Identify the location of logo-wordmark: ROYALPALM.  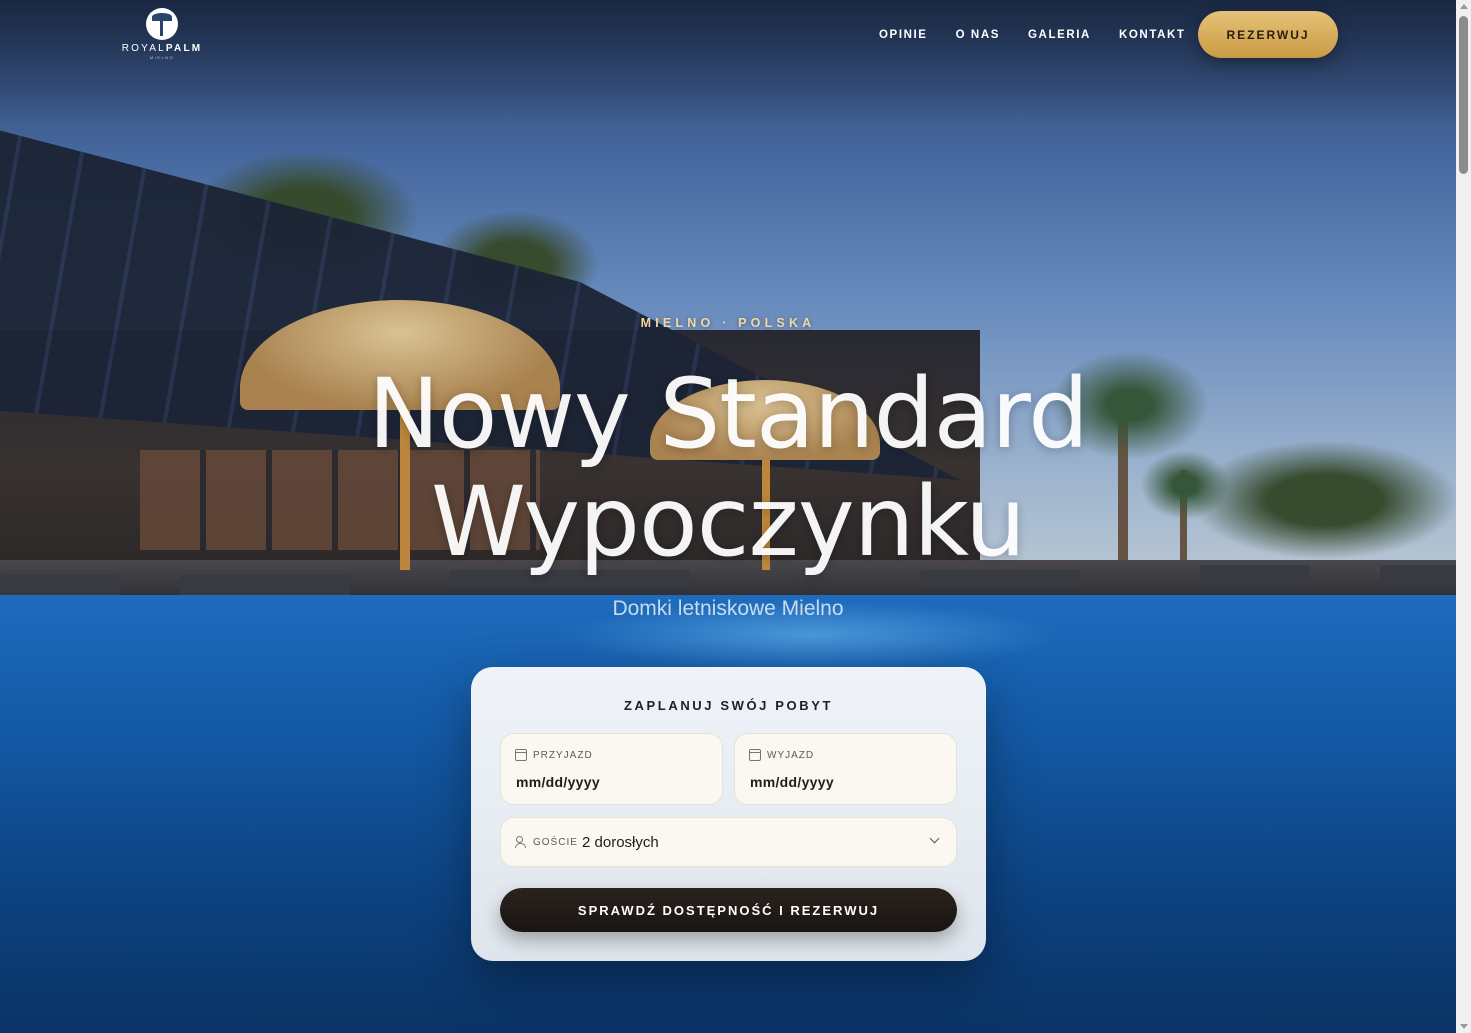
(162, 48).